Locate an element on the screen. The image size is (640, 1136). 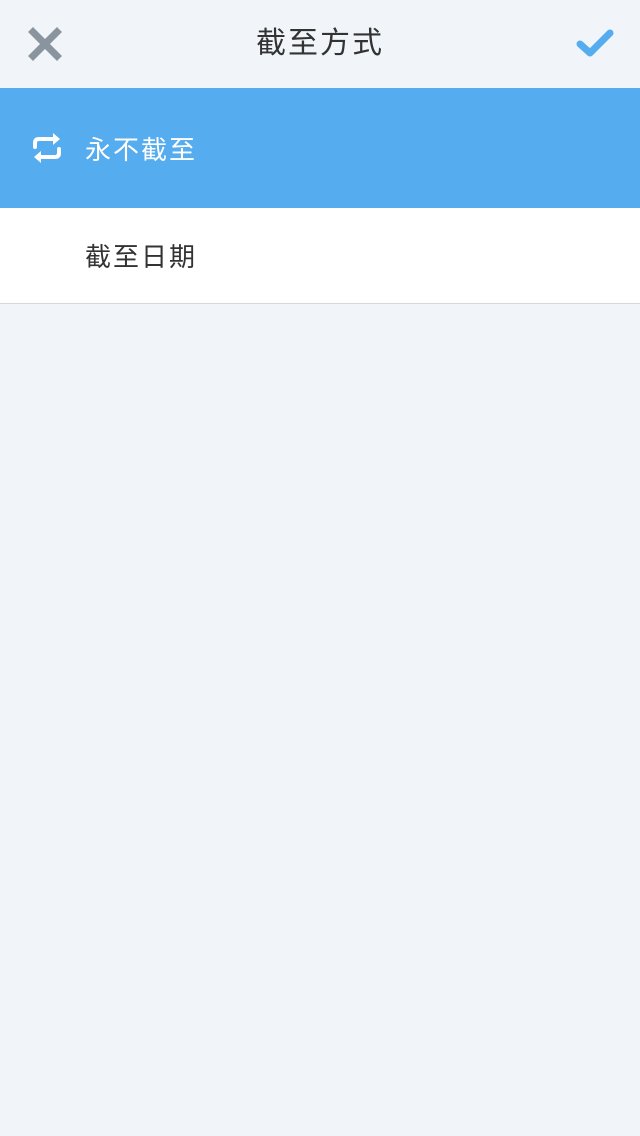
confirm-button is located at coordinates (595, 44).